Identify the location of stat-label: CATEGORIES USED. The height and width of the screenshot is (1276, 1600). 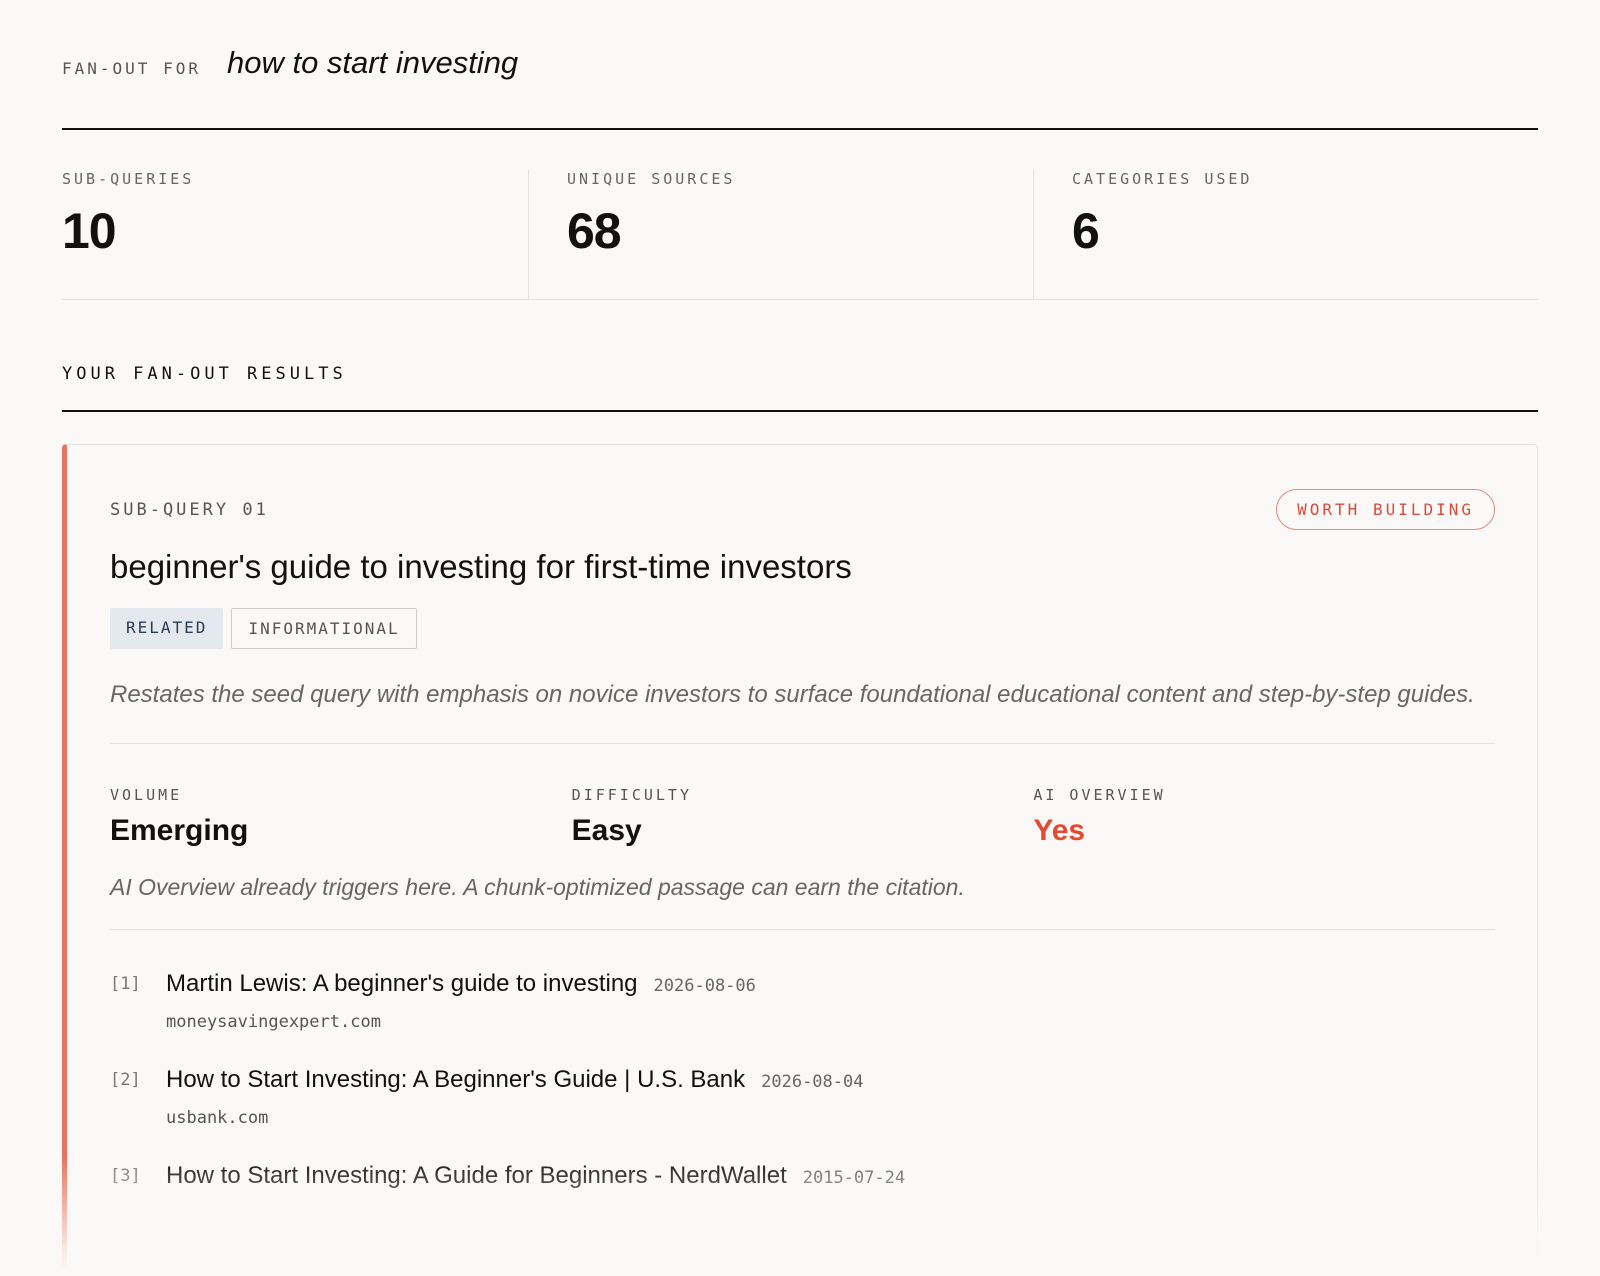
(1162, 179).